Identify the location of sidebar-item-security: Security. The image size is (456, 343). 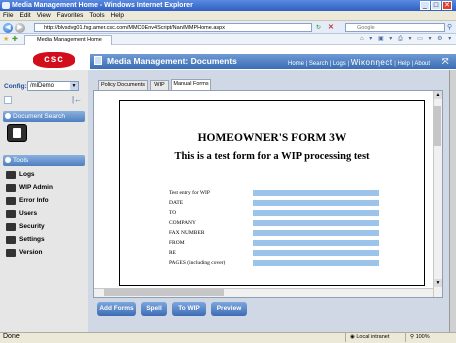
(45, 227).